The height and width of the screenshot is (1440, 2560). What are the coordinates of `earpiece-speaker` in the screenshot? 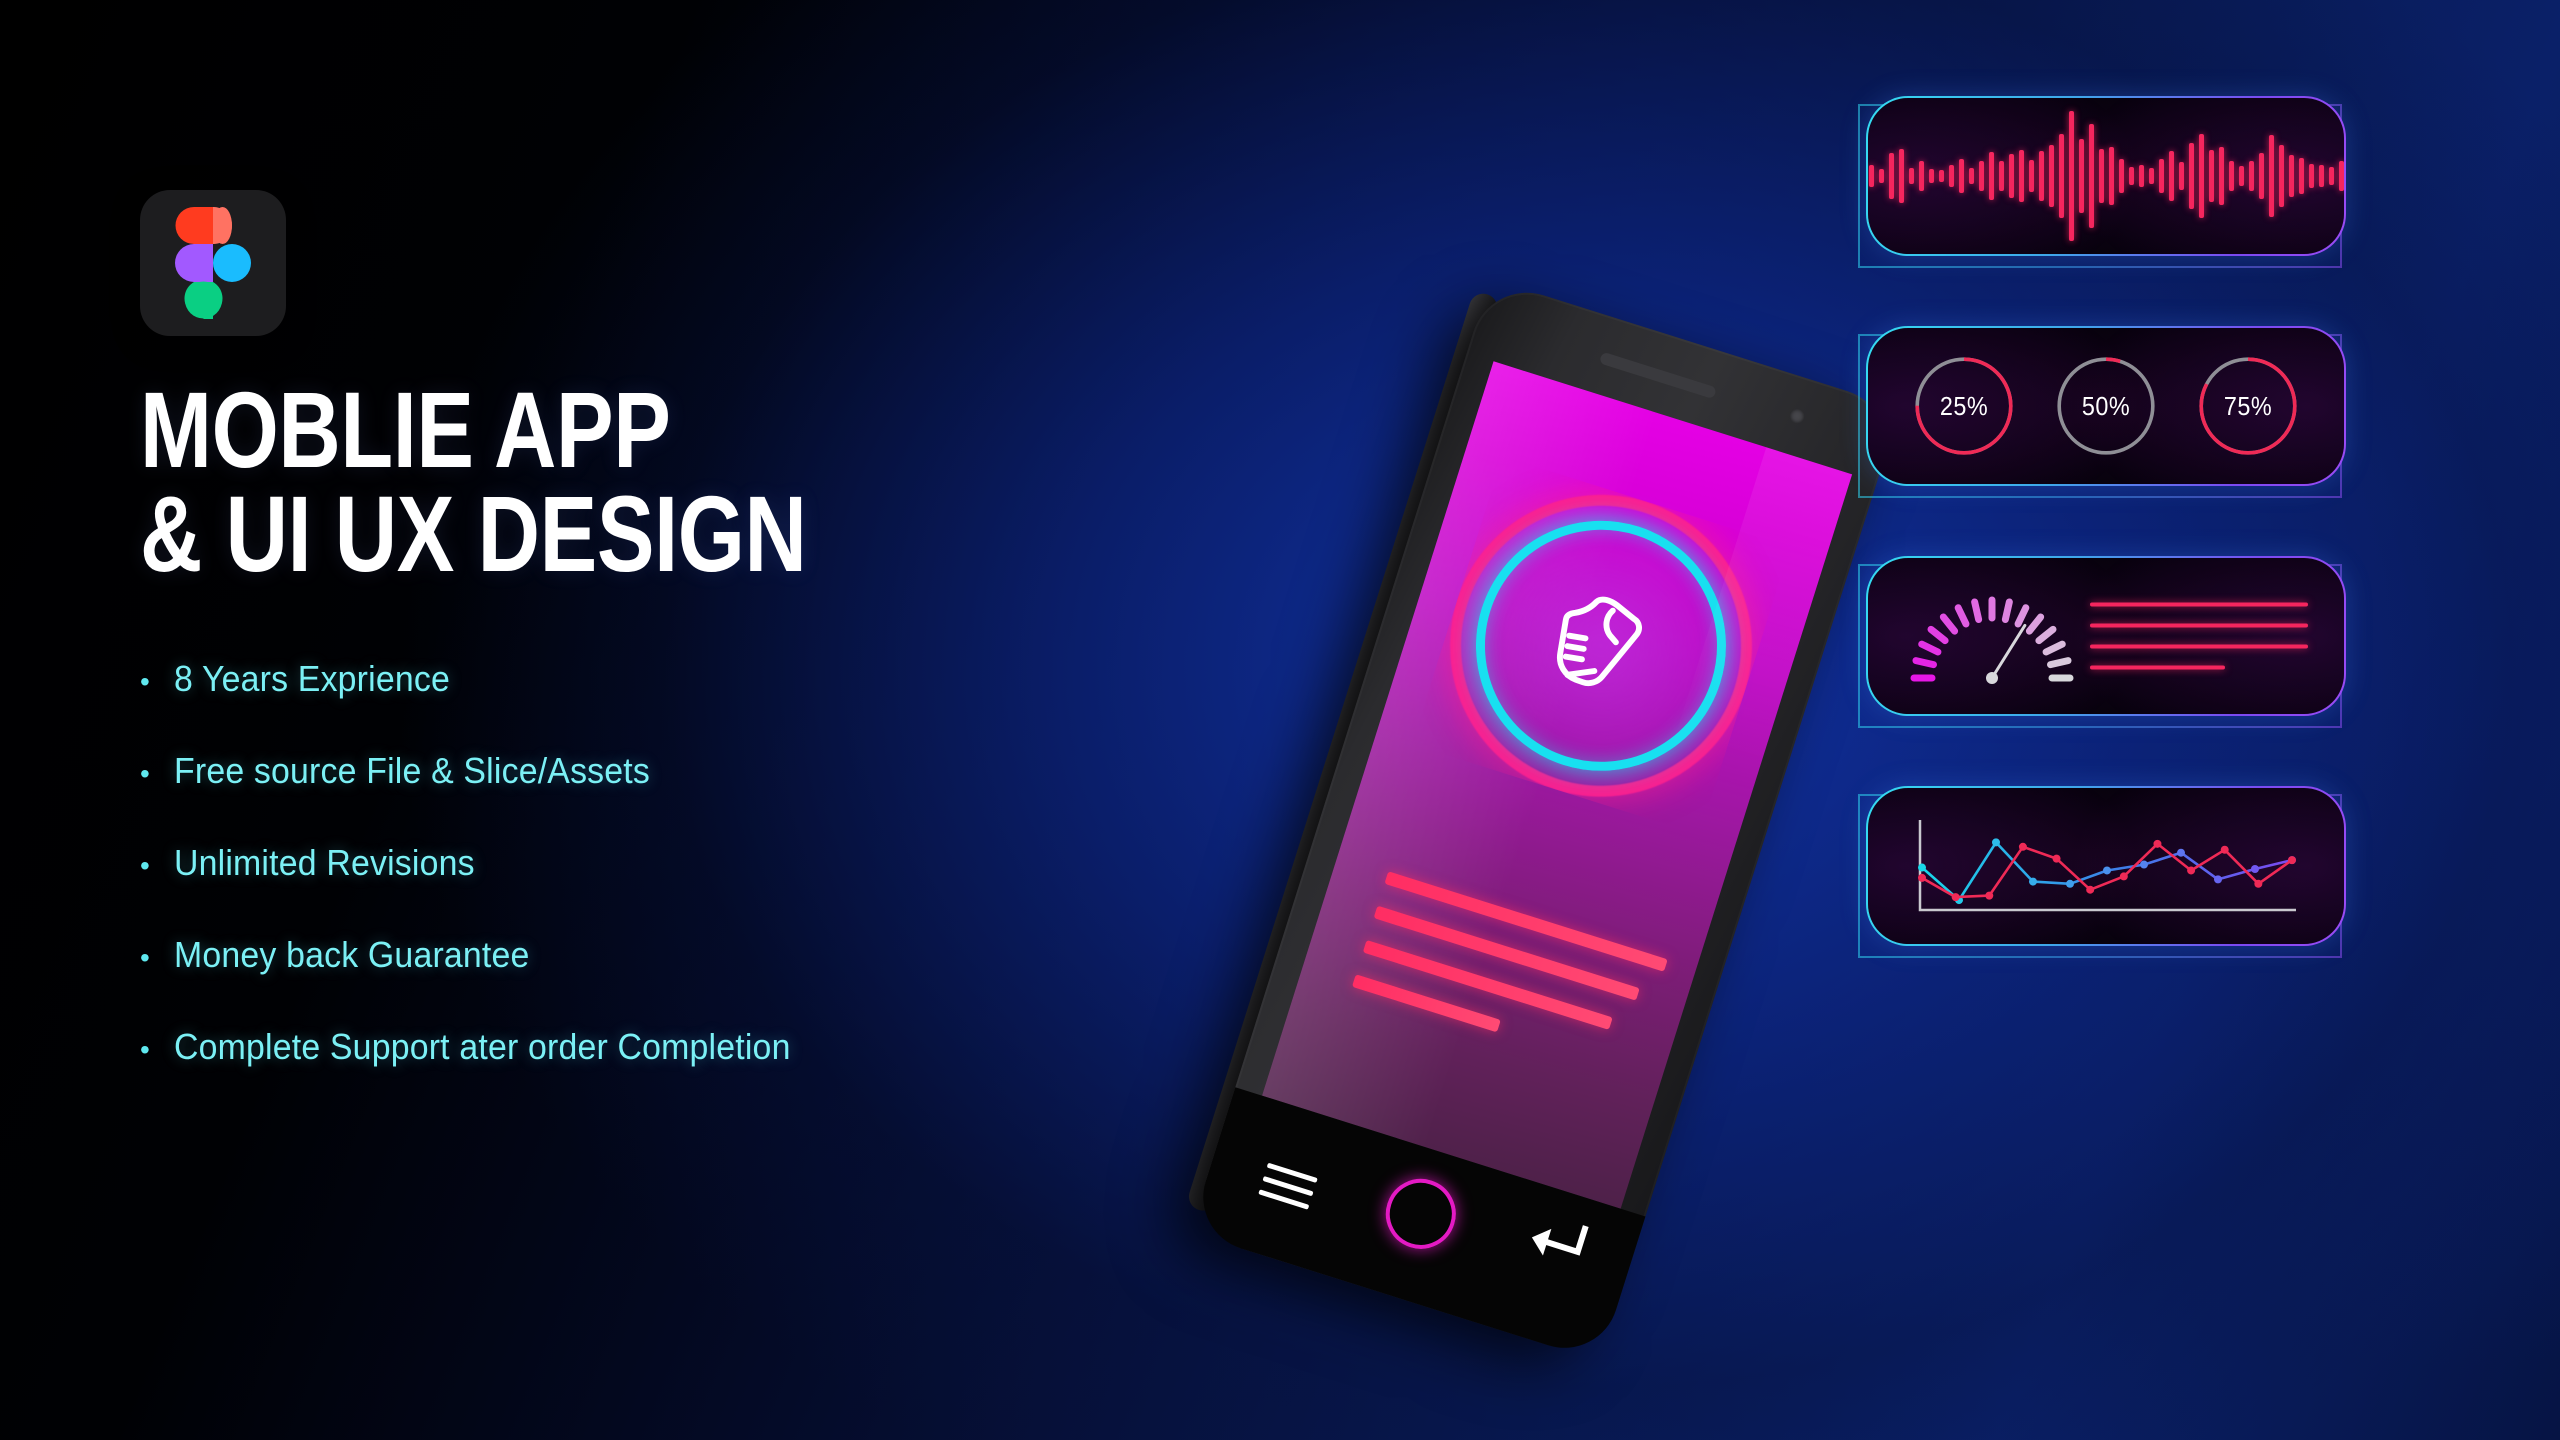 It's located at (1658, 375).